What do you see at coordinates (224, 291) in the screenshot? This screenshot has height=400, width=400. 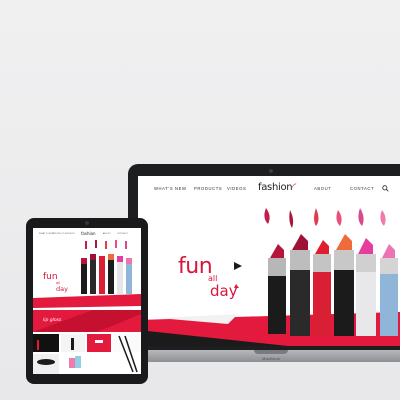 I see `hero-title-day: day` at bounding box center [224, 291].